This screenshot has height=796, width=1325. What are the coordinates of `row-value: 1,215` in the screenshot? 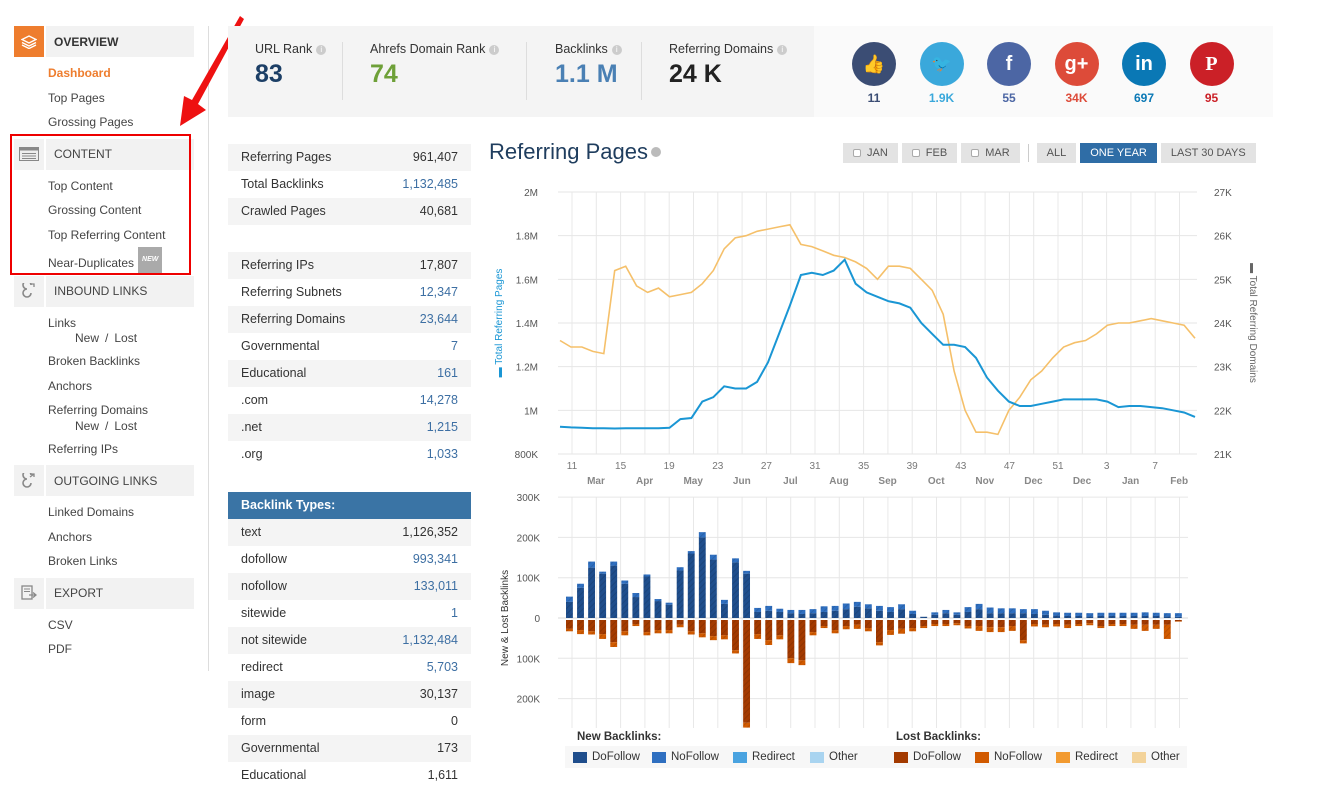 It's located at (442, 427).